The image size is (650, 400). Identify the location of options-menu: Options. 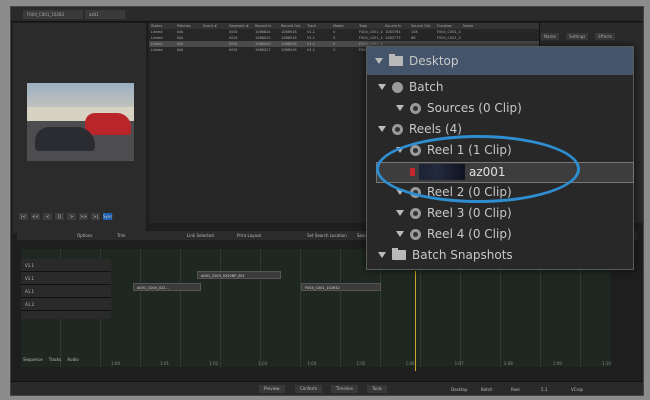
(84, 235).